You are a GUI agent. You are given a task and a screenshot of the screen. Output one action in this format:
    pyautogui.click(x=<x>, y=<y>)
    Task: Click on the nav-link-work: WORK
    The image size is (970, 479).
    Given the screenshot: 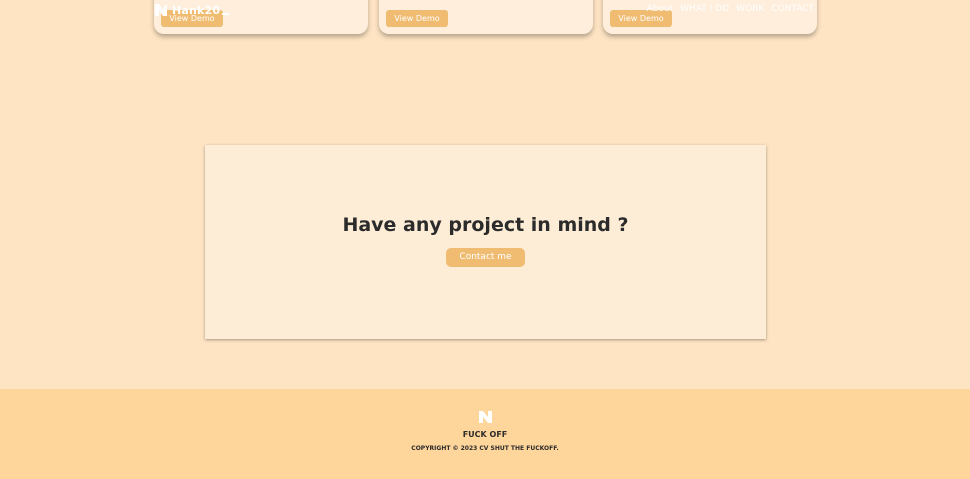 What is the action you would take?
    pyautogui.click(x=750, y=9)
    